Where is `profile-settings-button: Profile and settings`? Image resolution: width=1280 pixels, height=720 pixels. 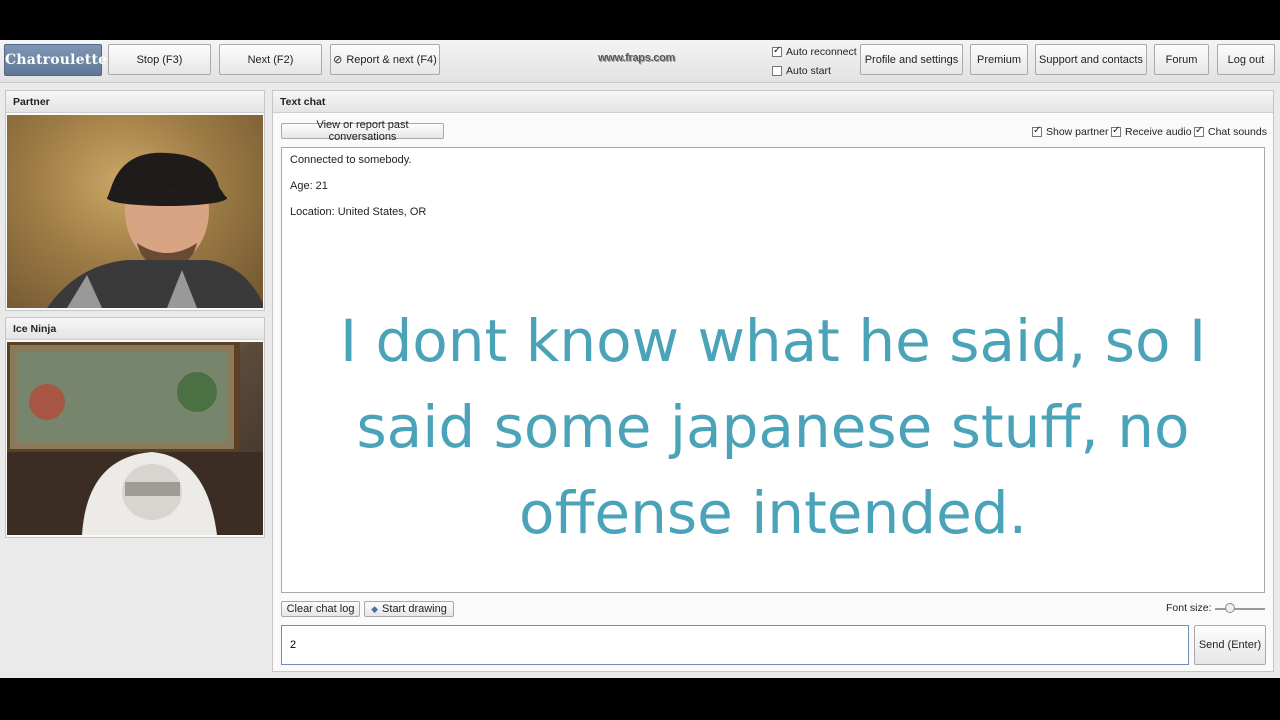 profile-settings-button: Profile and settings is located at coordinates (911, 59).